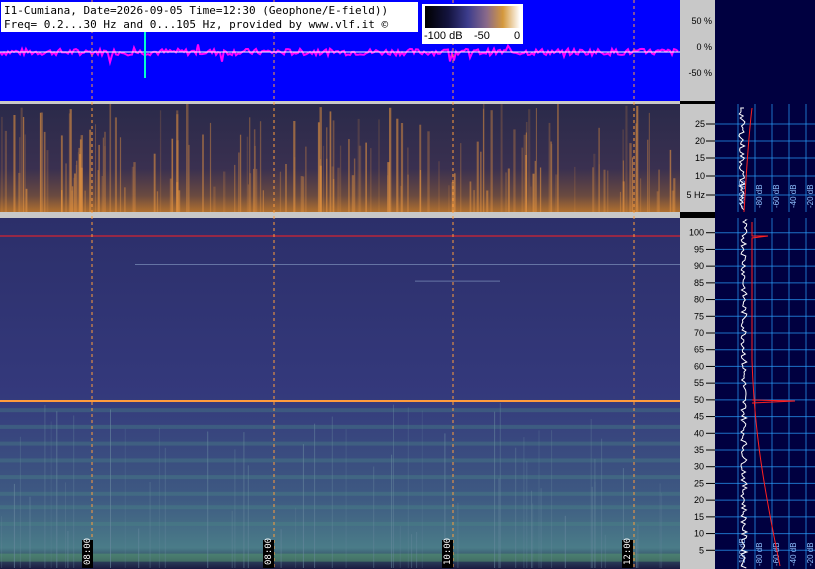 The height and width of the screenshot is (569, 815). Describe the element at coordinates (699, 249) in the screenshot. I see `high-freq-tick: 95` at that location.